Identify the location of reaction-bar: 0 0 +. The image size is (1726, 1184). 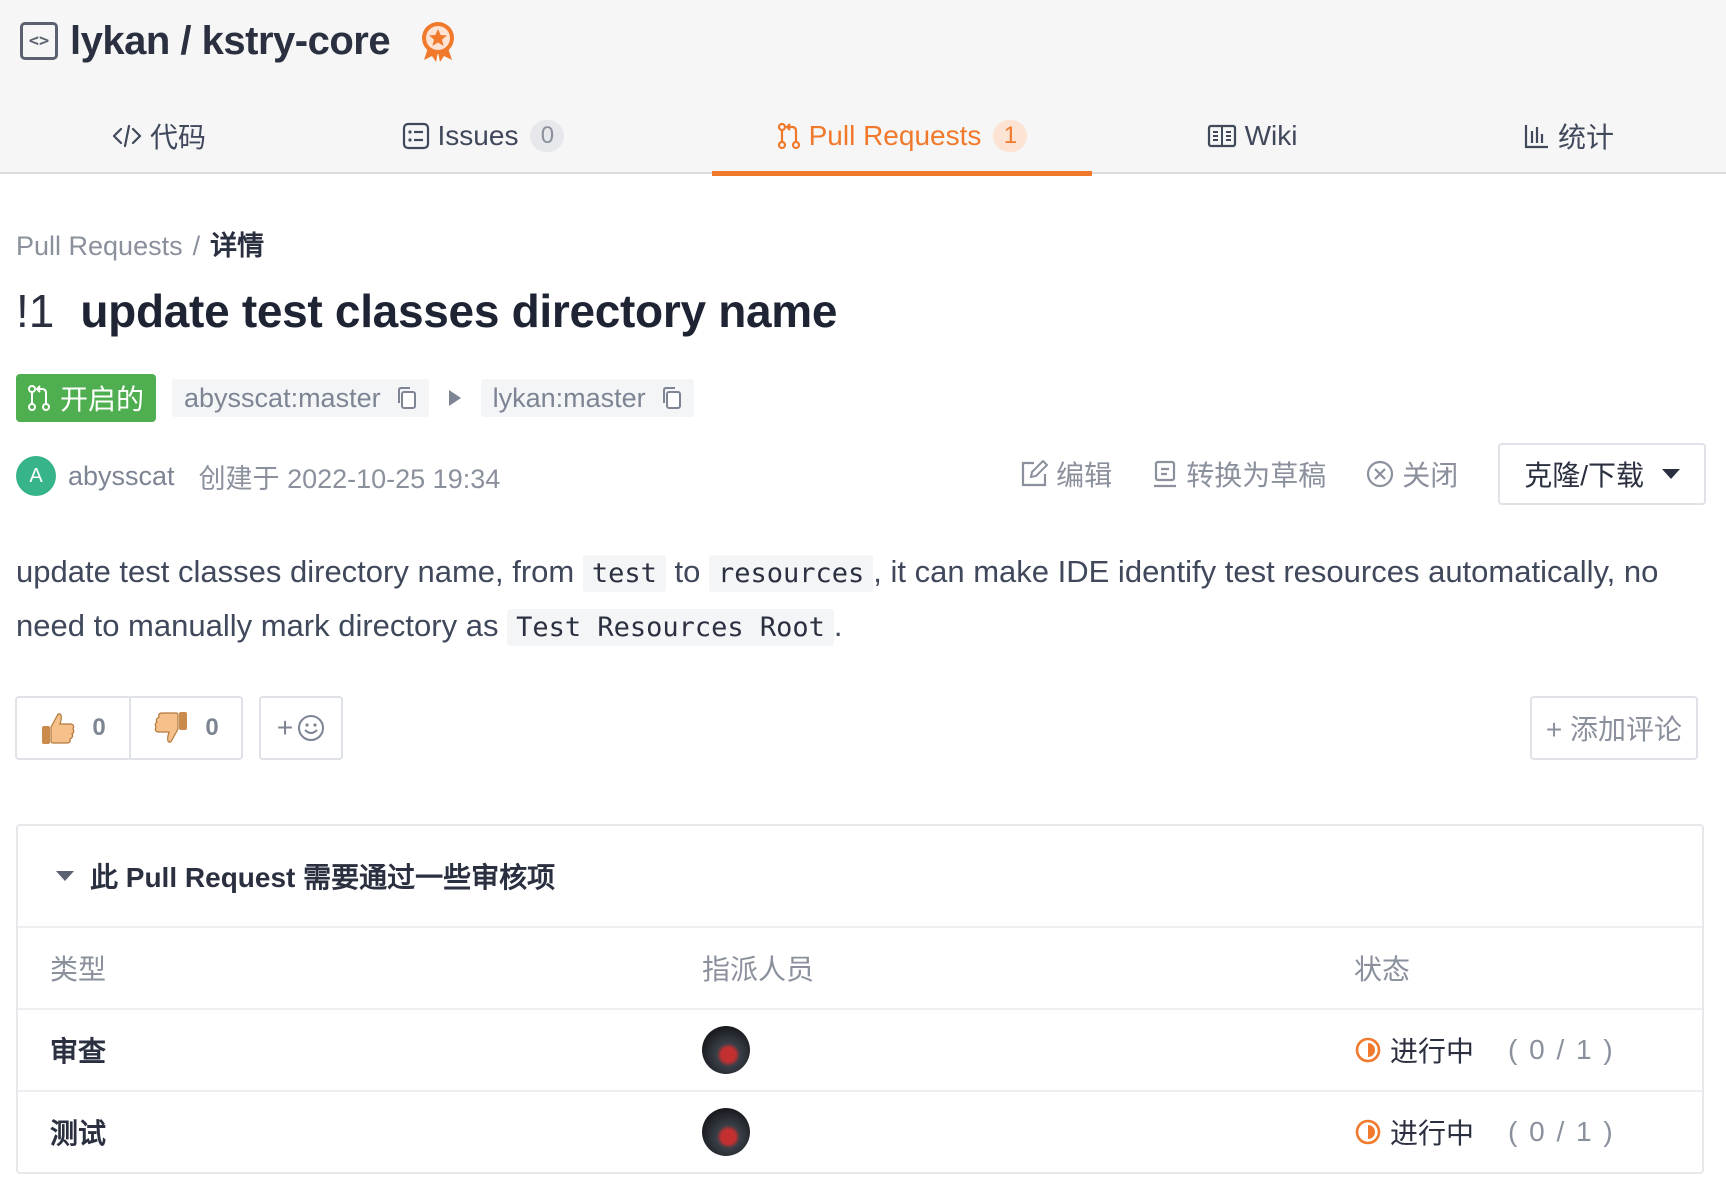
(179, 728).